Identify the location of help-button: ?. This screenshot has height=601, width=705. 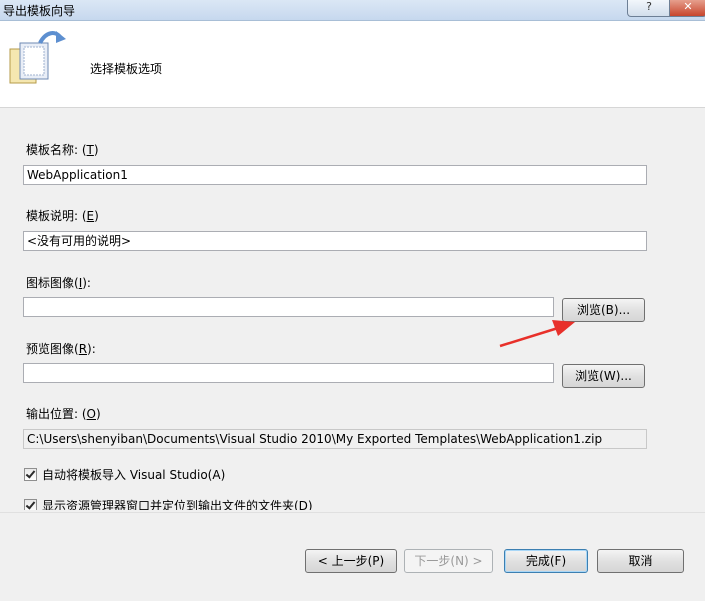
(649, 8).